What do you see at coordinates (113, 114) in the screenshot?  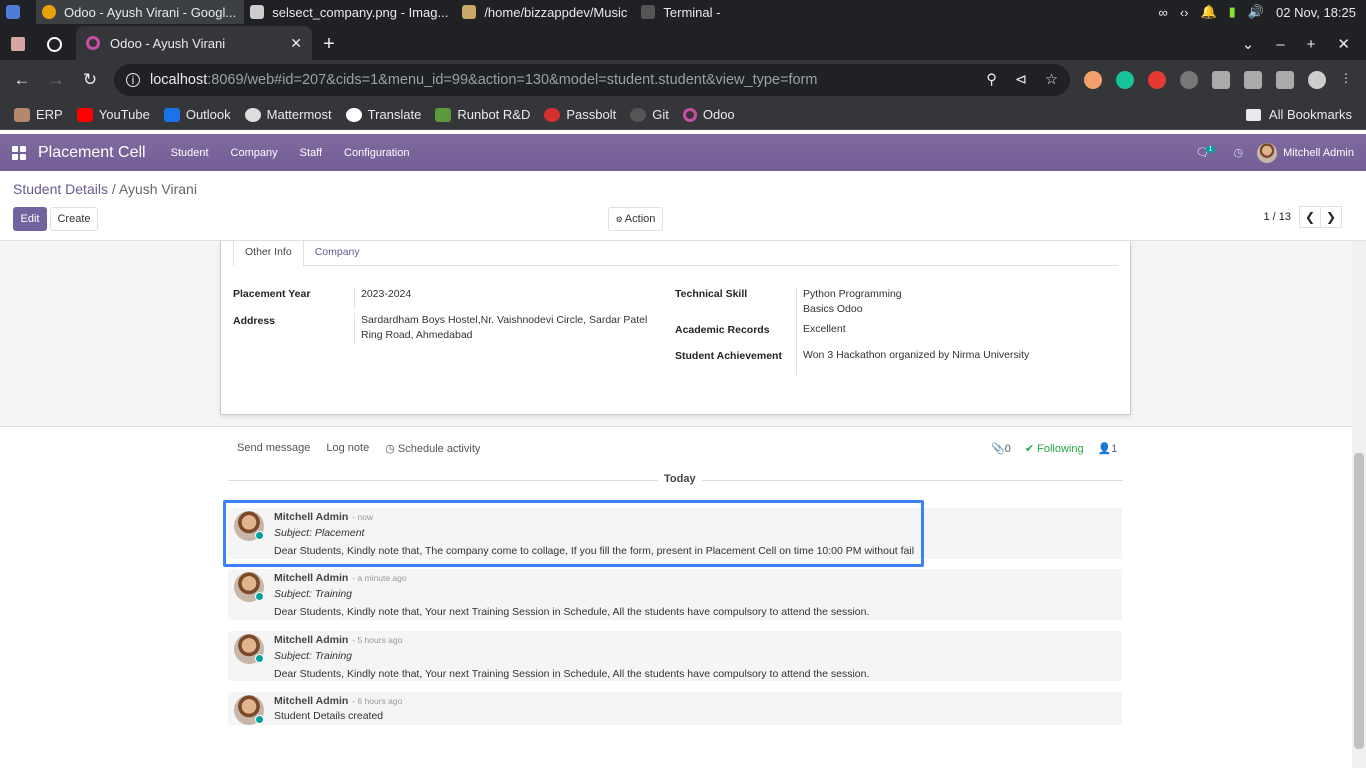 I see `bookmark-youtube: YouTube` at bounding box center [113, 114].